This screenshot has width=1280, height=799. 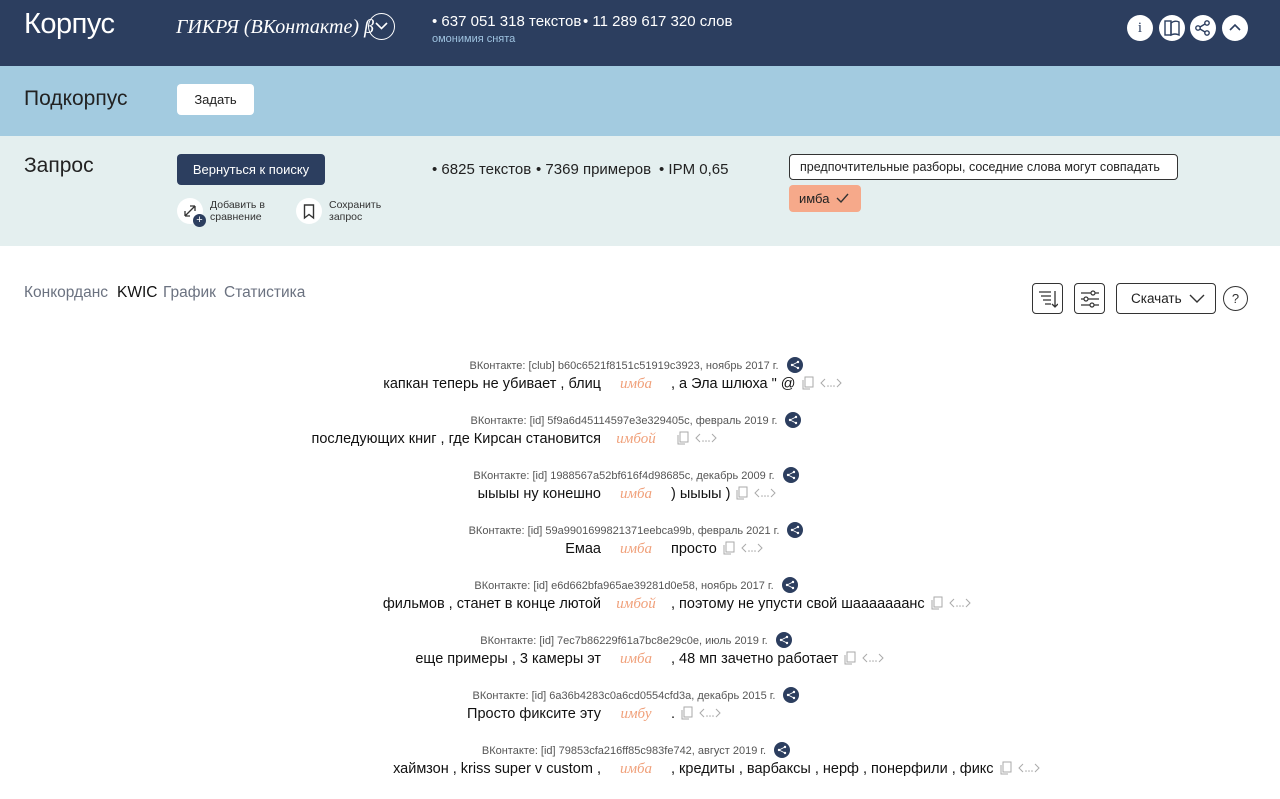 I want to click on chevron-up-icon, so click(x=1235, y=27).